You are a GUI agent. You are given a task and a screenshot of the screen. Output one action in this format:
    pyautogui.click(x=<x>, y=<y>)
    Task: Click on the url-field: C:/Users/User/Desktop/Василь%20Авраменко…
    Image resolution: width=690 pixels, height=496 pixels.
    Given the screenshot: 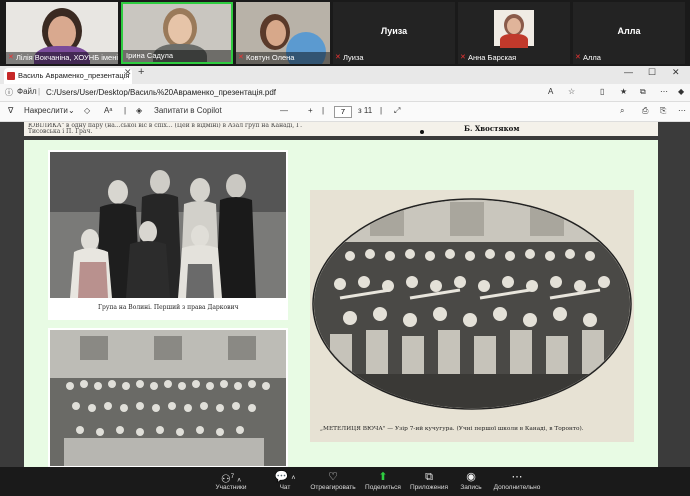 What is the action you would take?
    pyautogui.click(x=281, y=93)
    